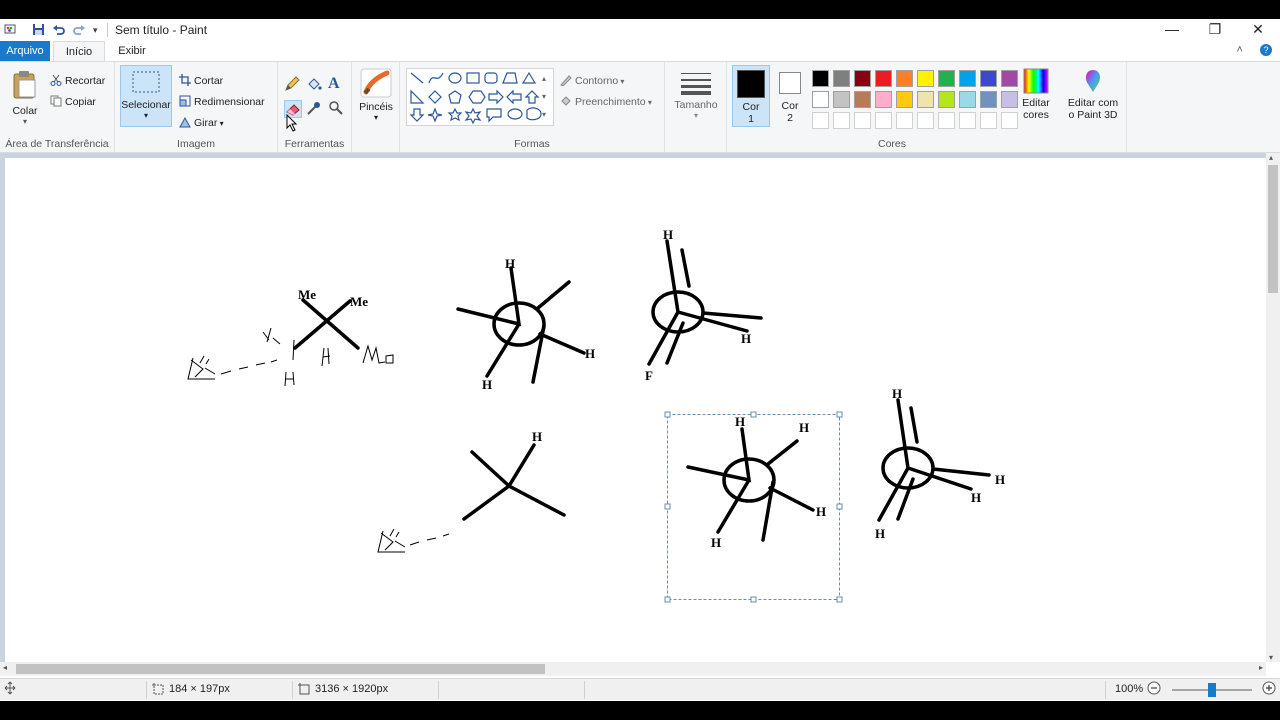  I want to click on scroll-up-icon: ▴, so click(1271, 157).